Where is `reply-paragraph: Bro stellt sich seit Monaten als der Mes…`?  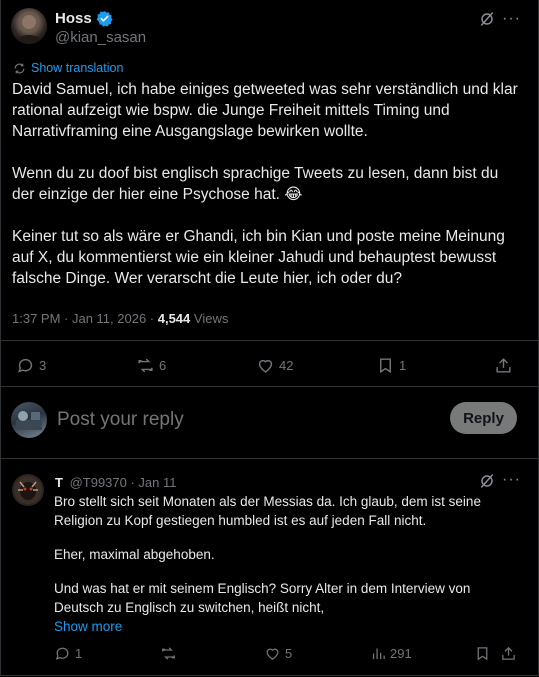 reply-paragraph: Bro stellt sich seit Monaten als der Mes… is located at coordinates (267, 511).